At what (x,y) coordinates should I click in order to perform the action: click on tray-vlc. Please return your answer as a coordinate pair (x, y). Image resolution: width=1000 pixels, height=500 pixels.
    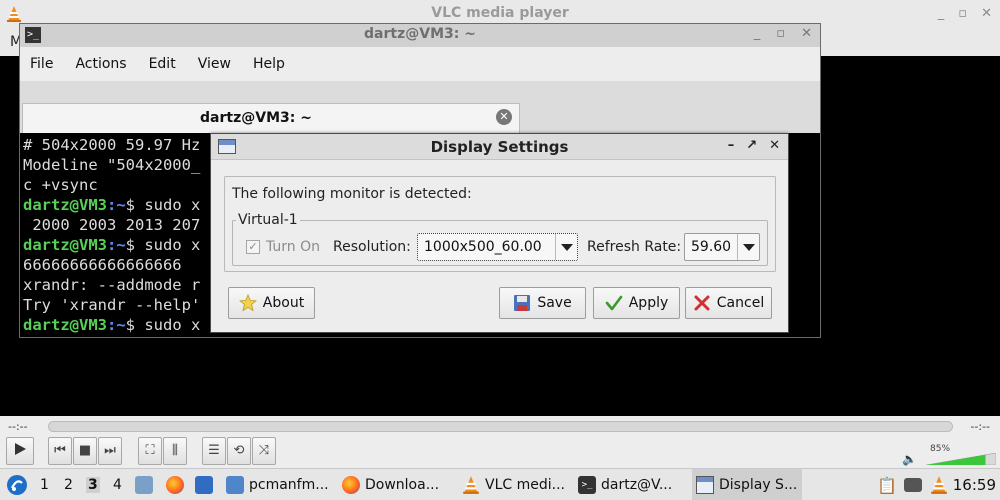
    Looking at the image, I should click on (939, 484).